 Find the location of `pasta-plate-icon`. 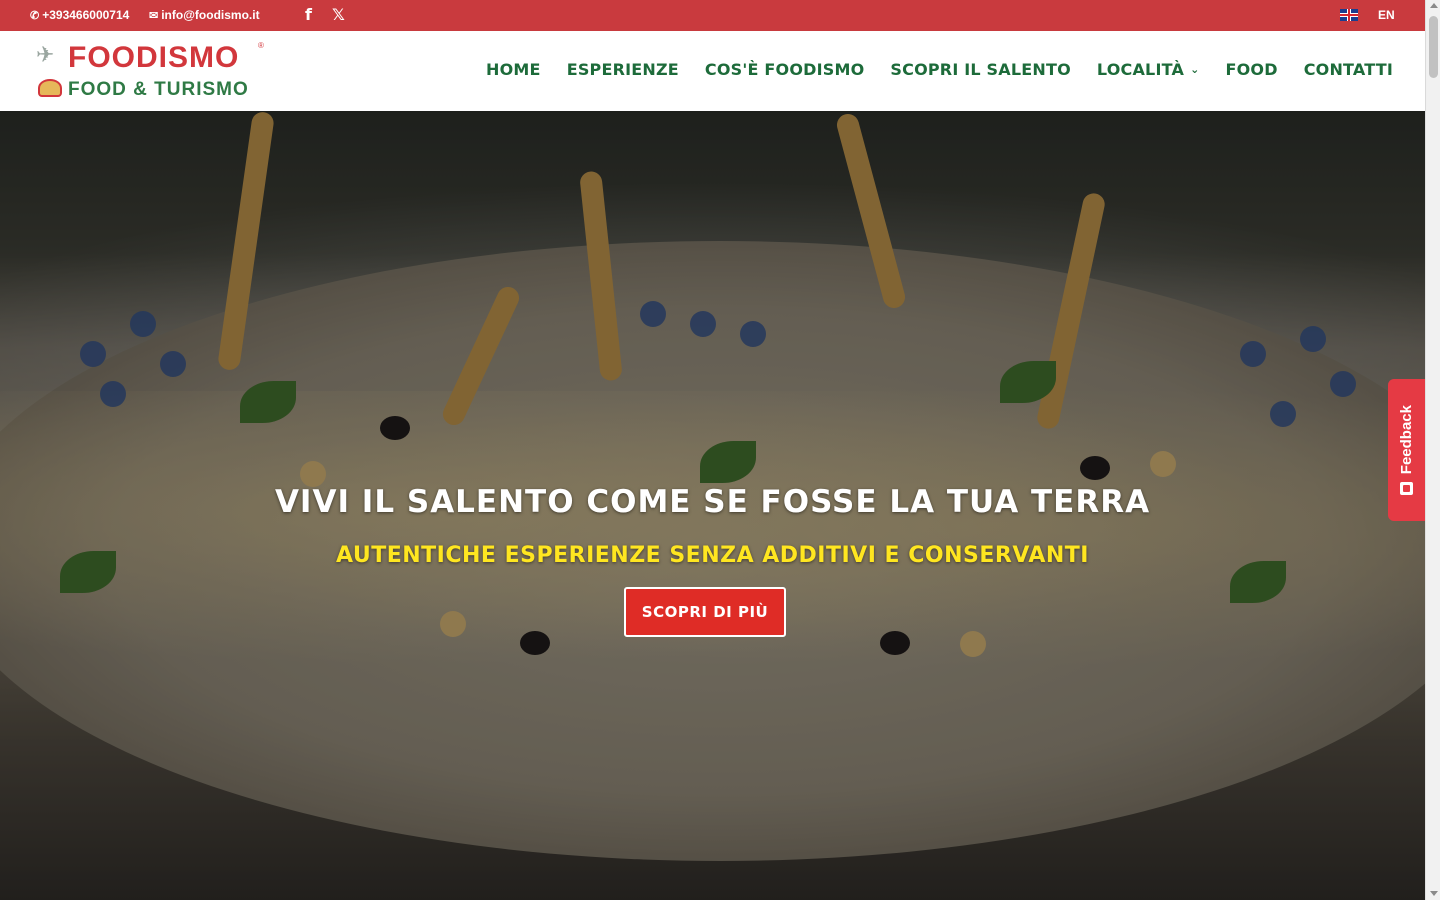

pasta-plate-icon is located at coordinates (50, 88).